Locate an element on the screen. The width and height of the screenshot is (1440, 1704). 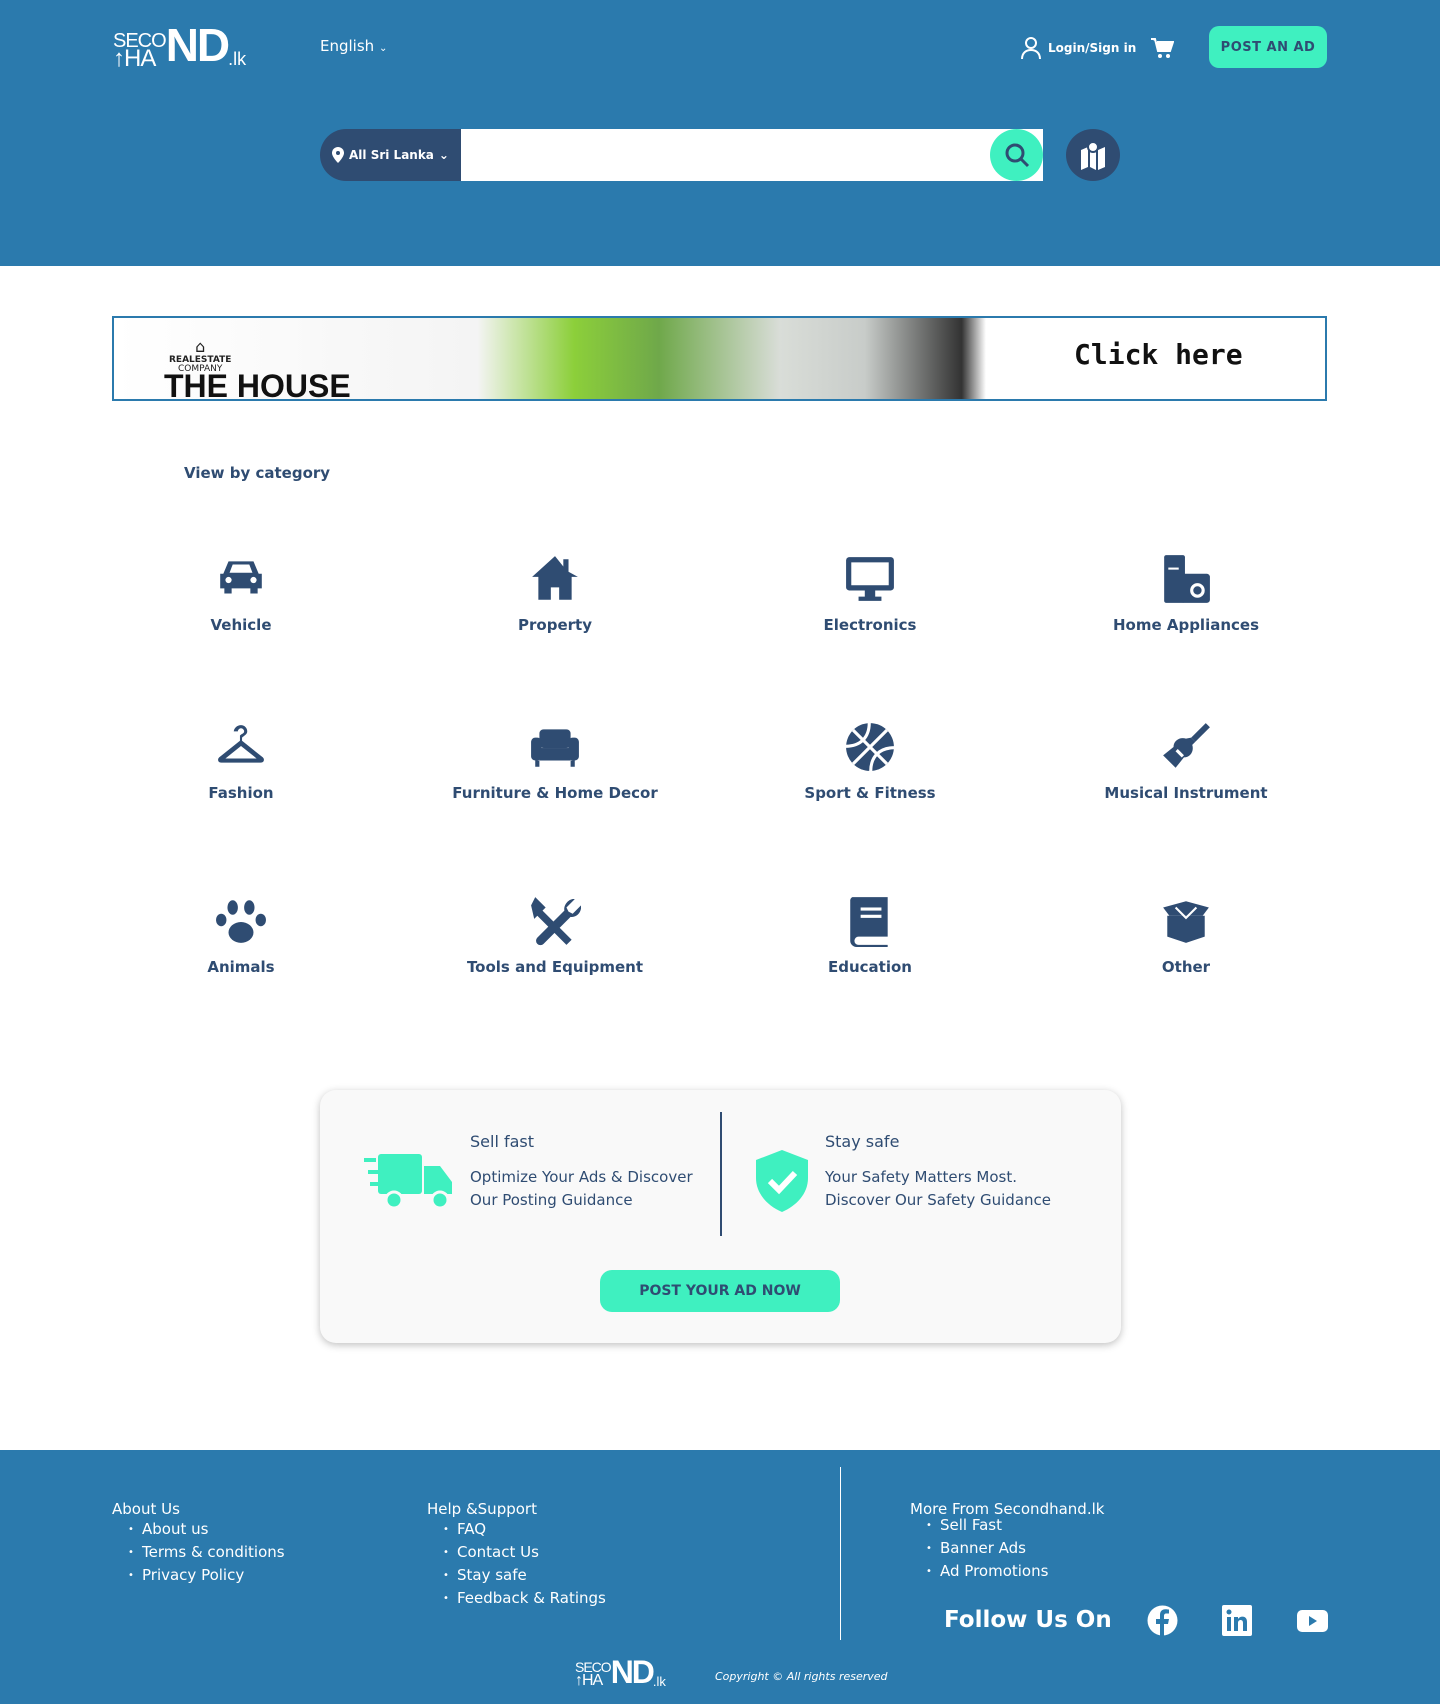
post-your-ad-button: POST YOUR AD NOW is located at coordinates (720, 1291).